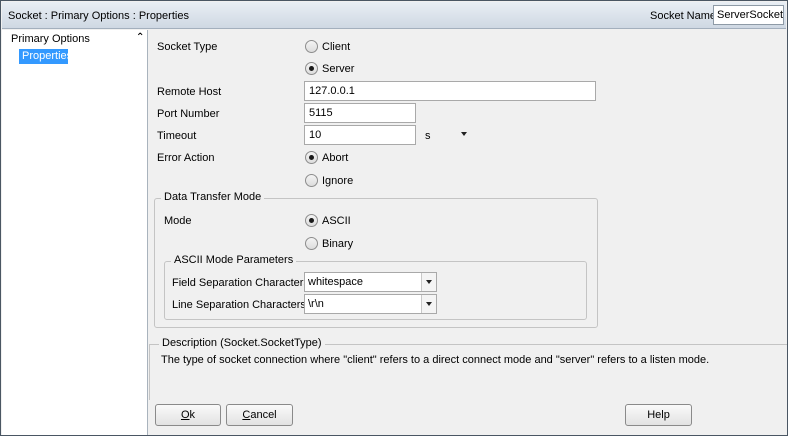 The height and width of the screenshot is (436, 788). What do you see at coordinates (464, 134) in the screenshot?
I see `timeout-unit-dropdown-arrow-icon` at bounding box center [464, 134].